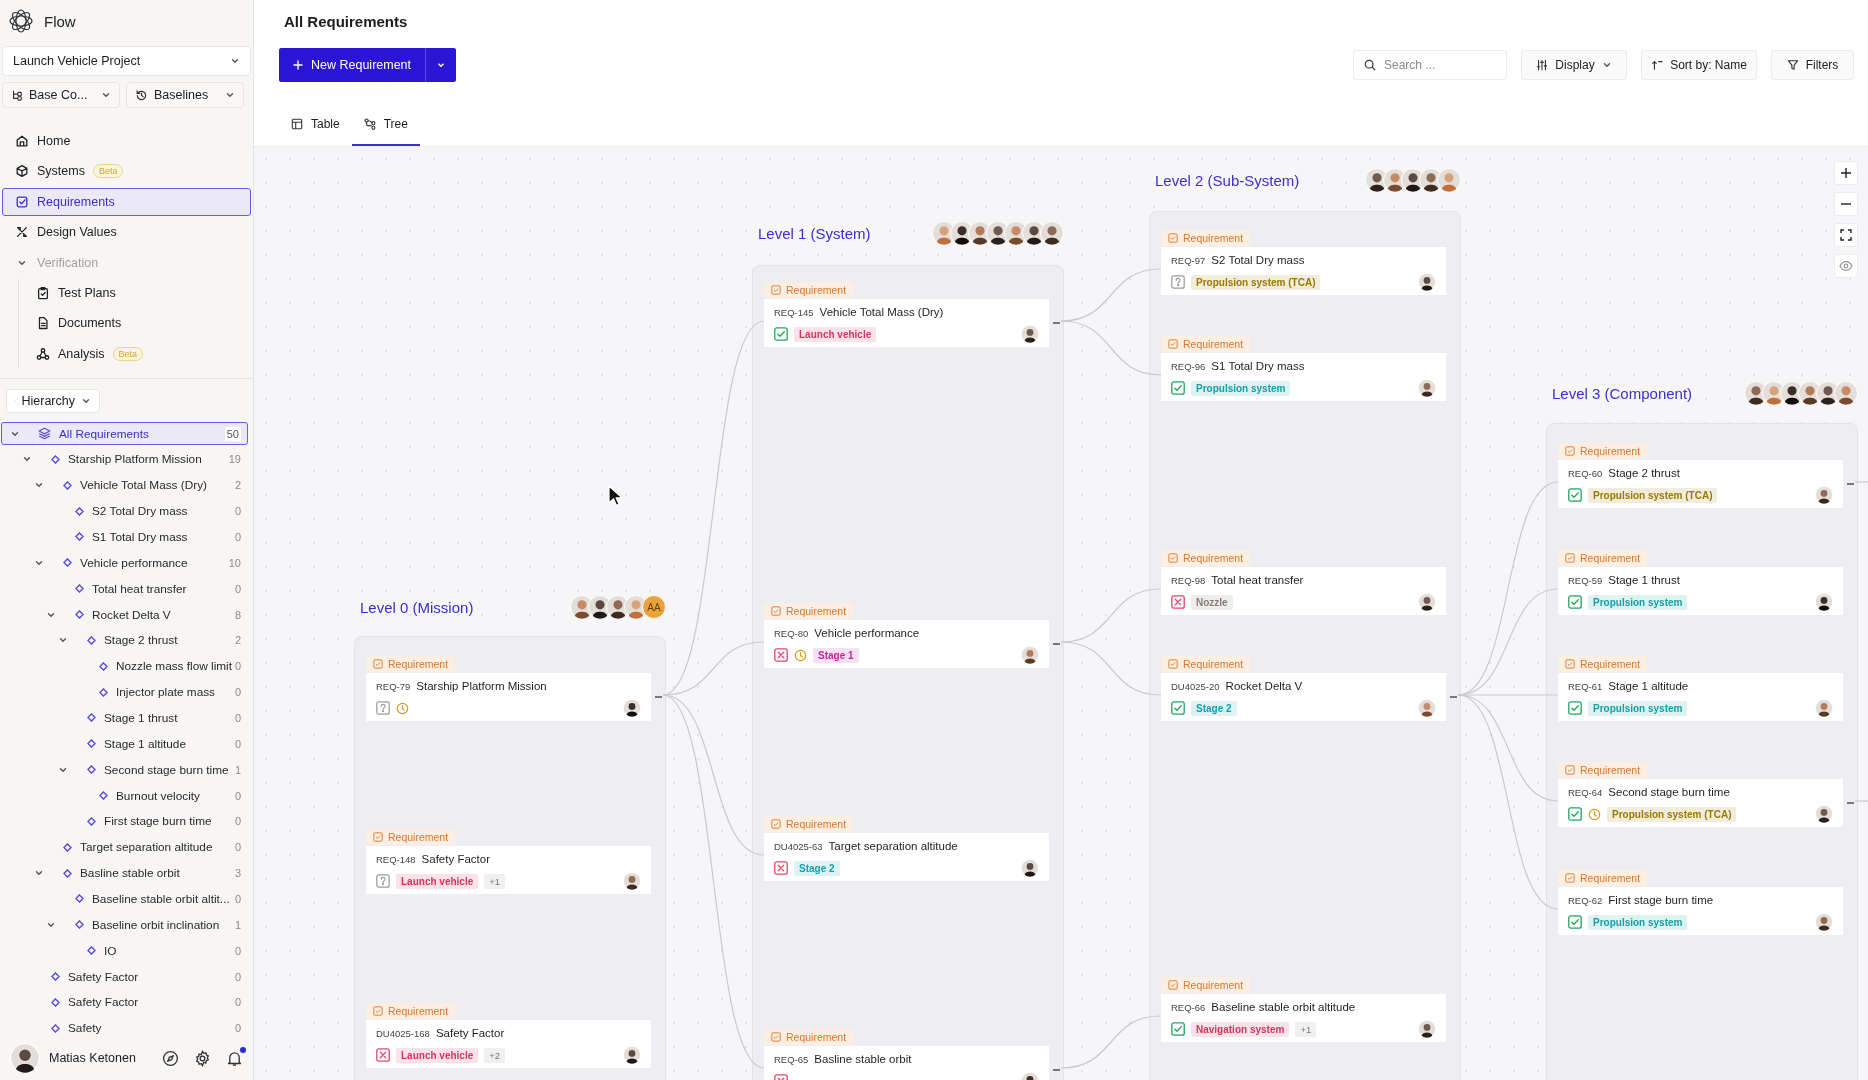 The image size is (1868, 1080). I want to click on requirement-card: REQ-148 Safety Factor Launch vehicle +1, so click(508, 870).